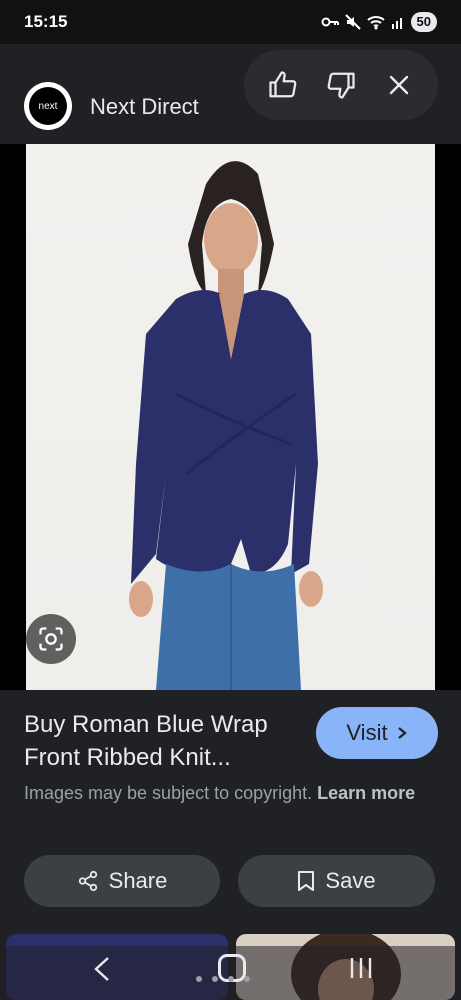  I want to click on lens-icon, so click(51, 639).